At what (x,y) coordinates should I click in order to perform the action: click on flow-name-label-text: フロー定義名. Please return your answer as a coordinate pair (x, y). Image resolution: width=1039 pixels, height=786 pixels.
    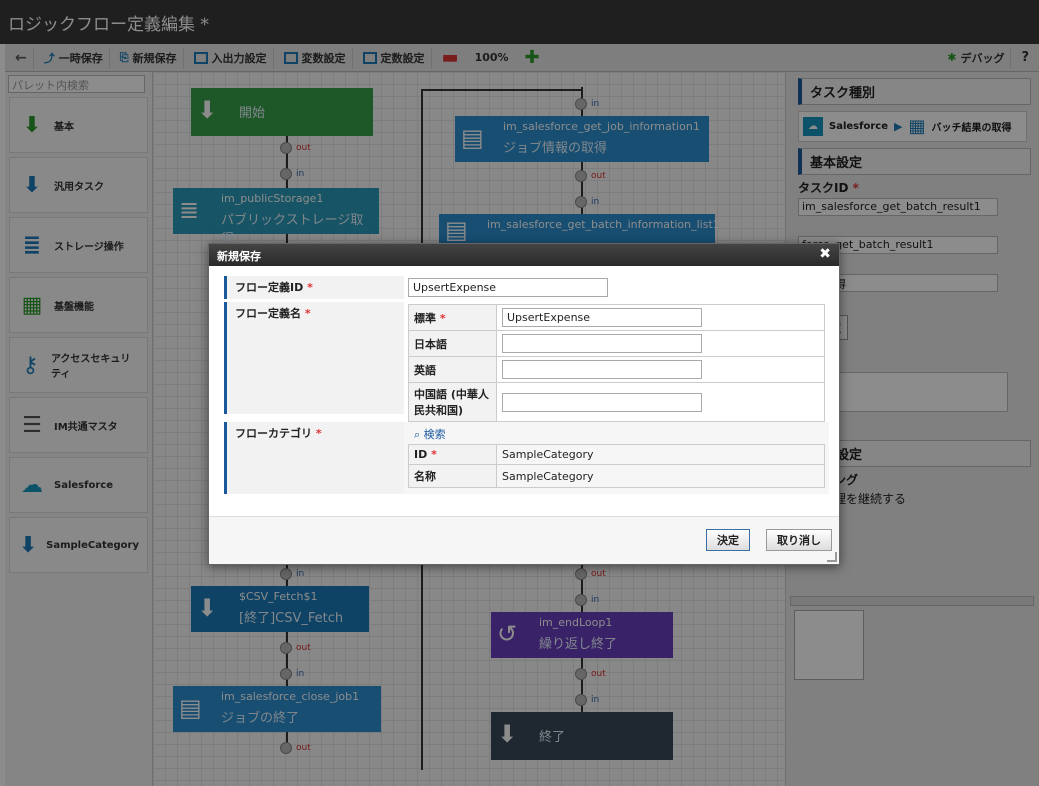
    Looking at the image, I should click on (268, 313).